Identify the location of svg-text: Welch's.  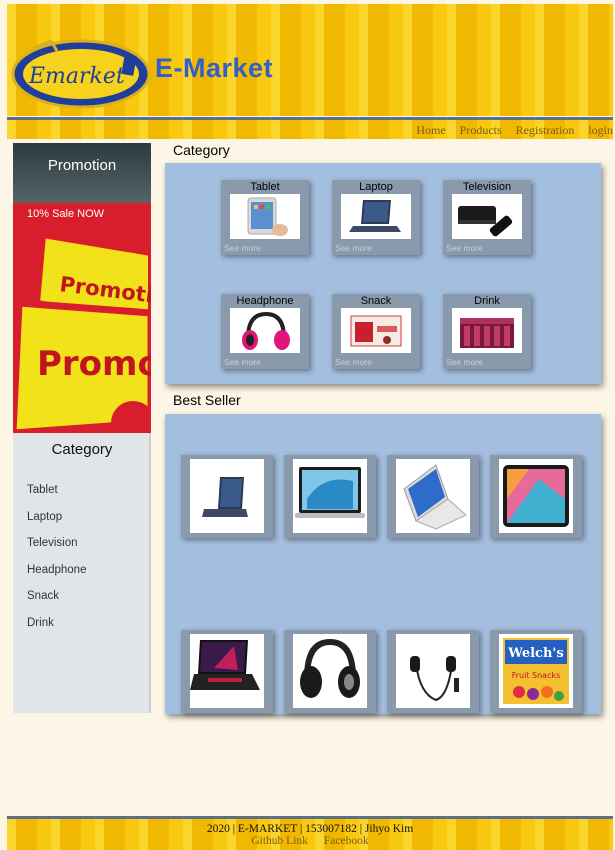
(535, 653).